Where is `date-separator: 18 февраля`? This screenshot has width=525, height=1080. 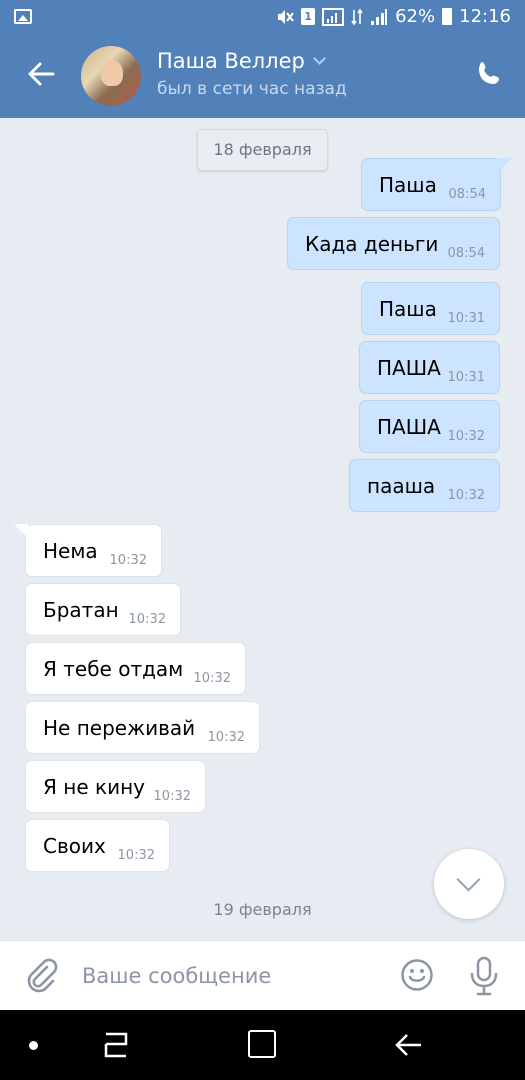 date-separator: 18 февраля is located at coordinates (262, 150).